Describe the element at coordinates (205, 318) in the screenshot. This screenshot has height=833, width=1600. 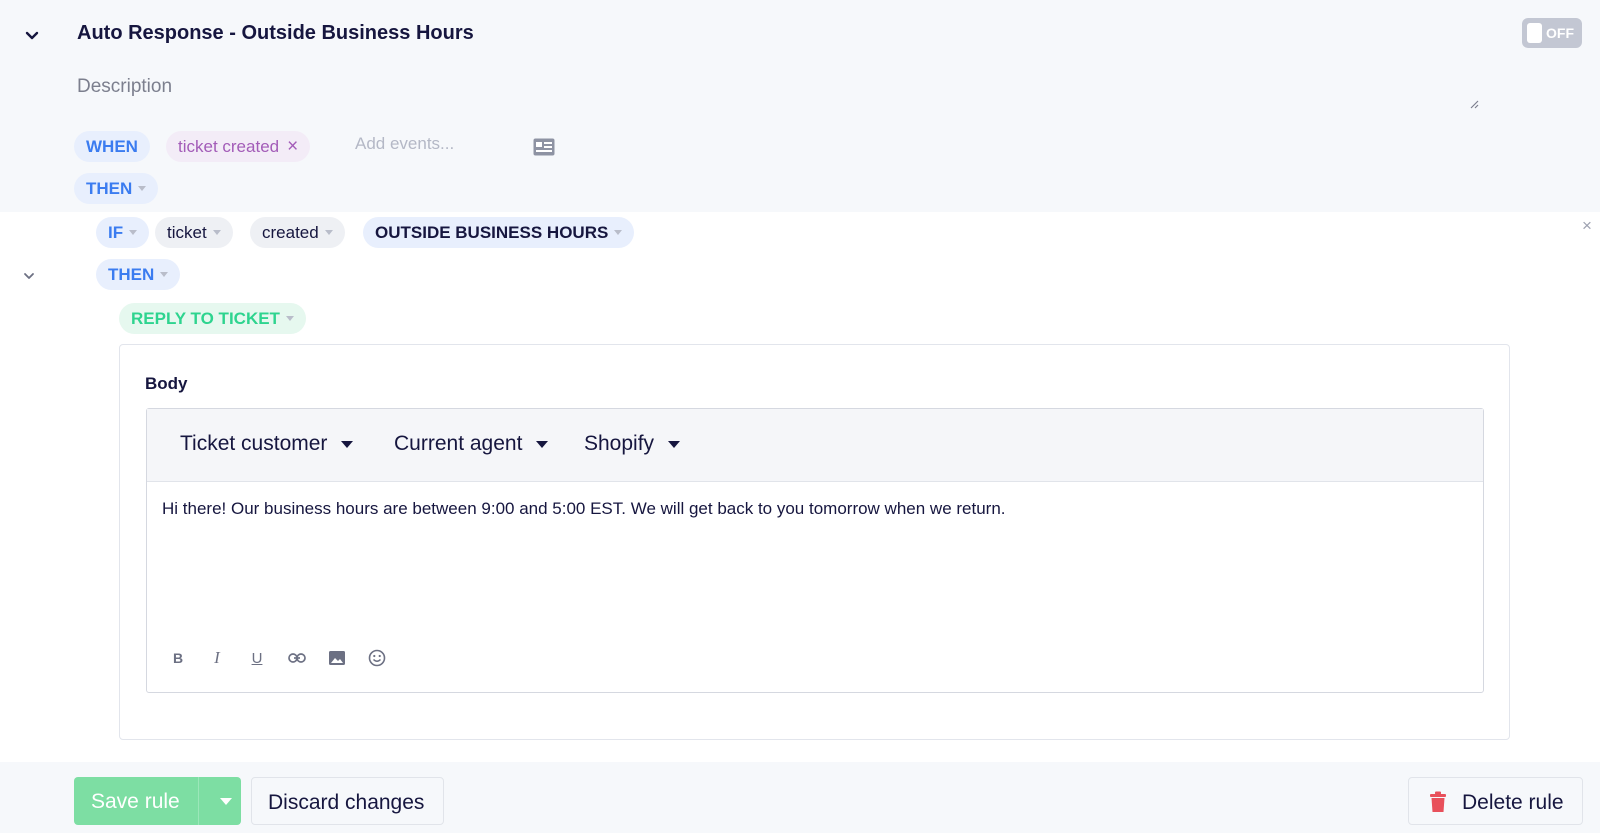
I see `action-type-label: REPLY TO TICKET` at that location.